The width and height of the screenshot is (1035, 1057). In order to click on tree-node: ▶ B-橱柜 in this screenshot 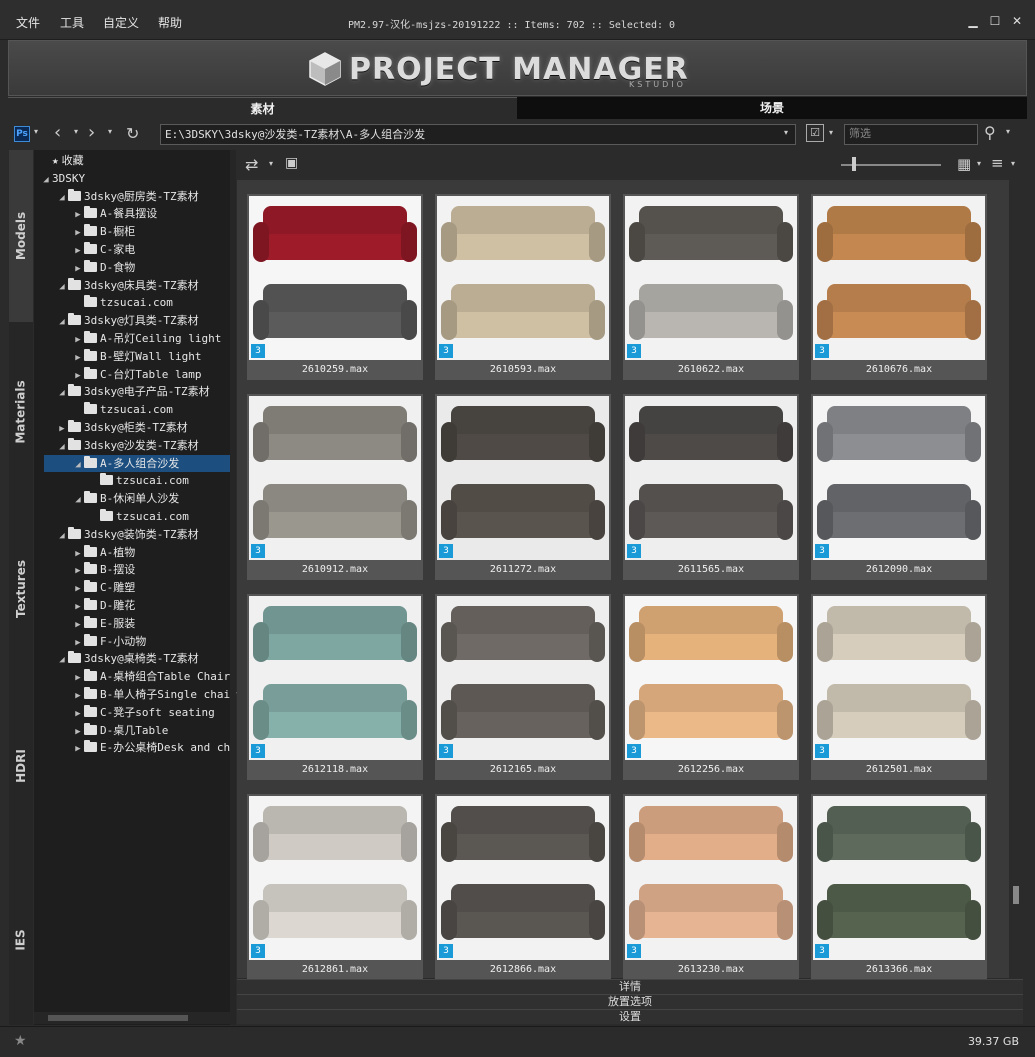, I will do `click(132, 231)`.